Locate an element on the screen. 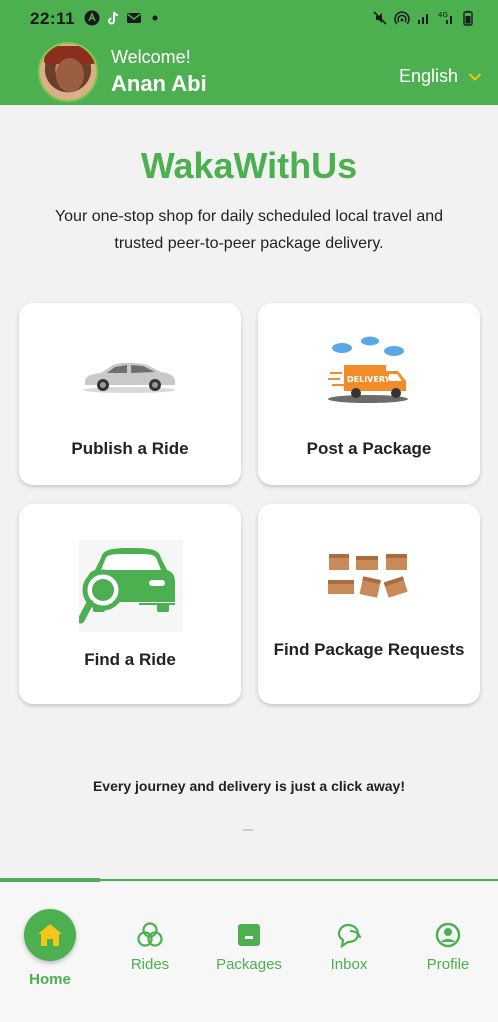  nav-packages-label: Packages is located at coordinates (249, 964).